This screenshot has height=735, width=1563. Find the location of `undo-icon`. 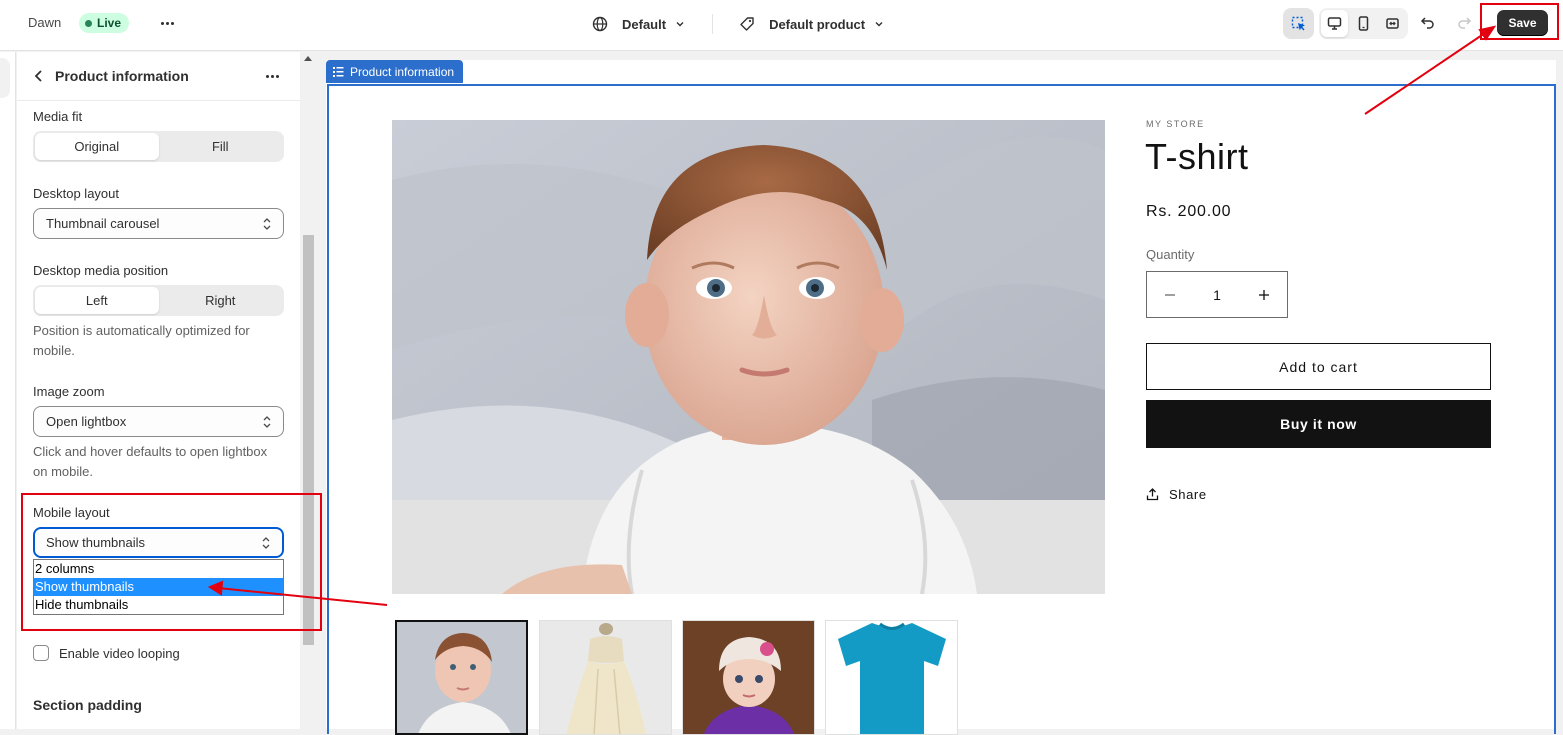

undo-icon is located at coordinates (1427, 23).